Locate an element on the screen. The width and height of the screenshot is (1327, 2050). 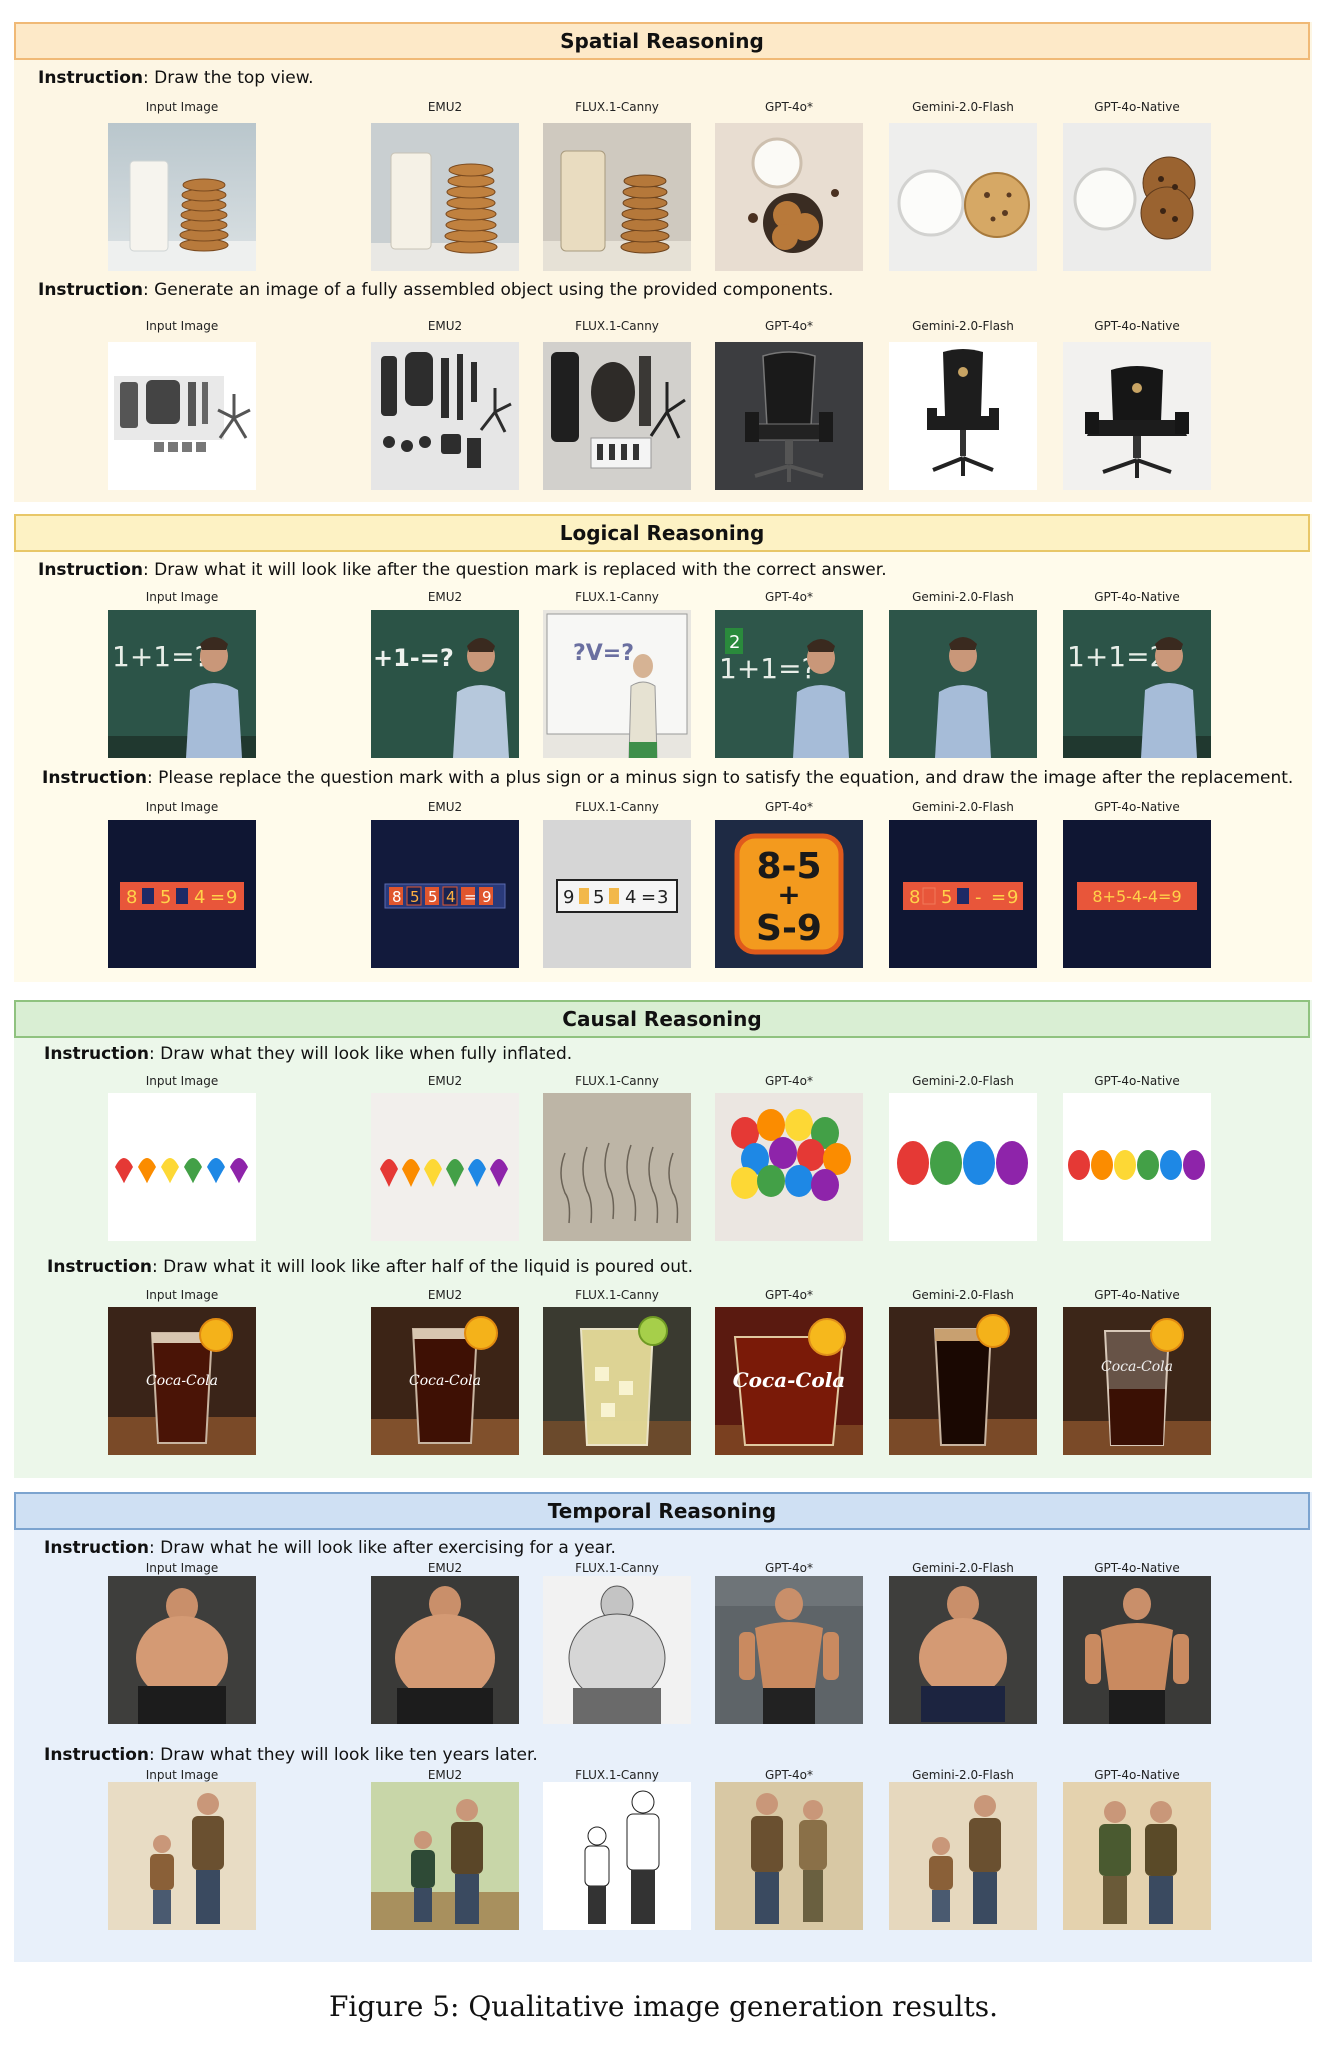
row4-input-image: 8 5 4 = 9 is located at coordinates (182, 894).